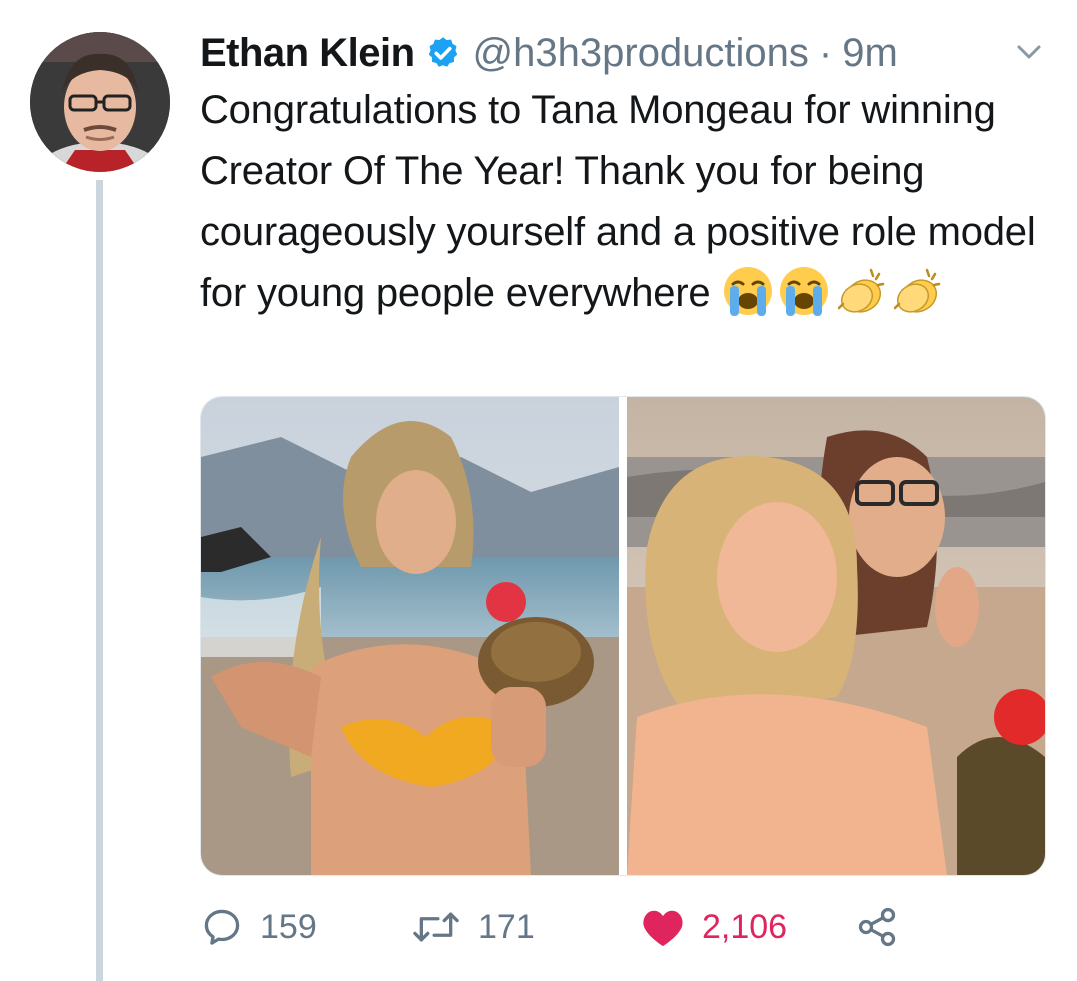 The height and width of the screenshot is (981, 1077). I want to click on thread-line, so click(99, 580).